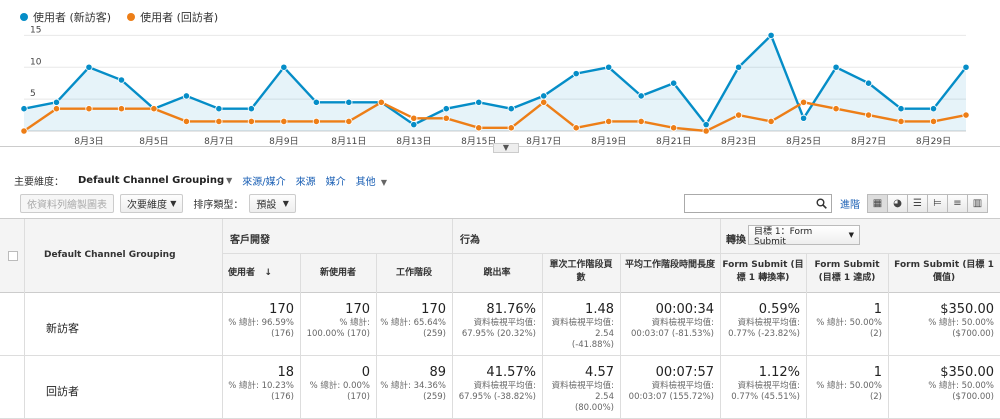 This screenshot has width=1000, height=419. What do you see at coordinates (917, 203) in the screenshot?
I see `performance-view-icon: ☰` at bounding box center [917, 203].